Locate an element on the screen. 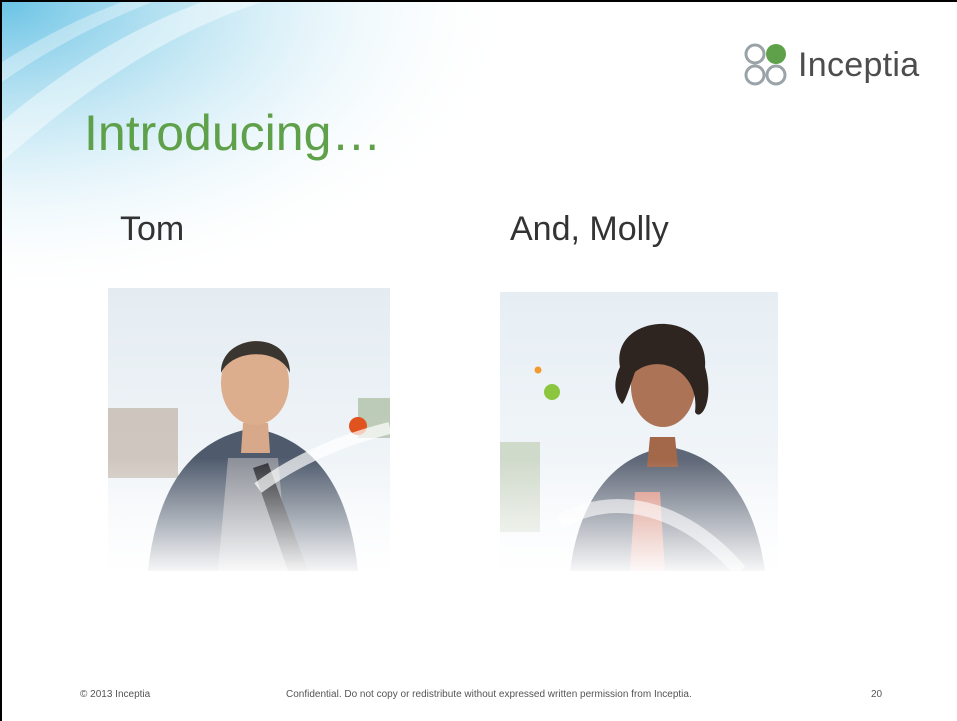 Image resolution: width=957 pixels, height=721 pixels. inceptia-logo: Inceptia is located at coordinates (830, 65).